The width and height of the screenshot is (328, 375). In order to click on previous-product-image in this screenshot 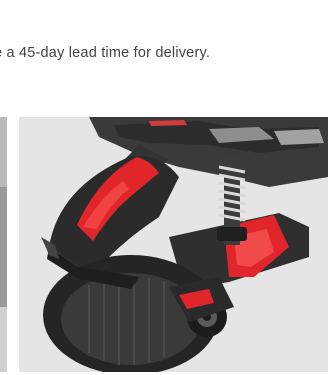, I will do `click(3, 244)`.